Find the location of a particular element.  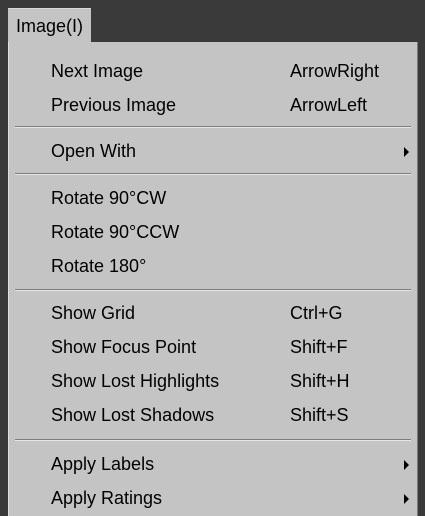

menu-item-show-lost-shadows: Show Lost Shadows Shift+S is located at coordinates (213, 415).